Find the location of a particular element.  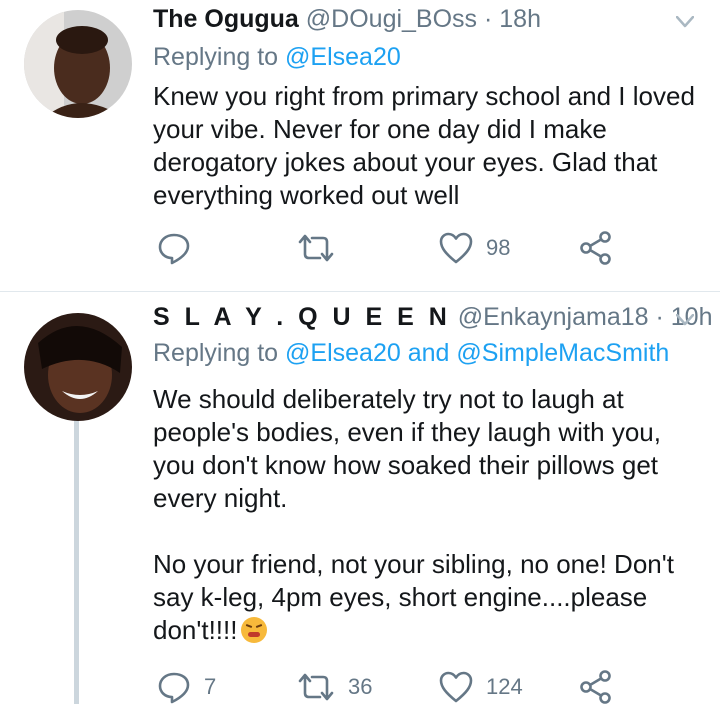

replying-to: Replying to @Elsea20 and @SimpleMacSmith is located at coordinates (411, 353).